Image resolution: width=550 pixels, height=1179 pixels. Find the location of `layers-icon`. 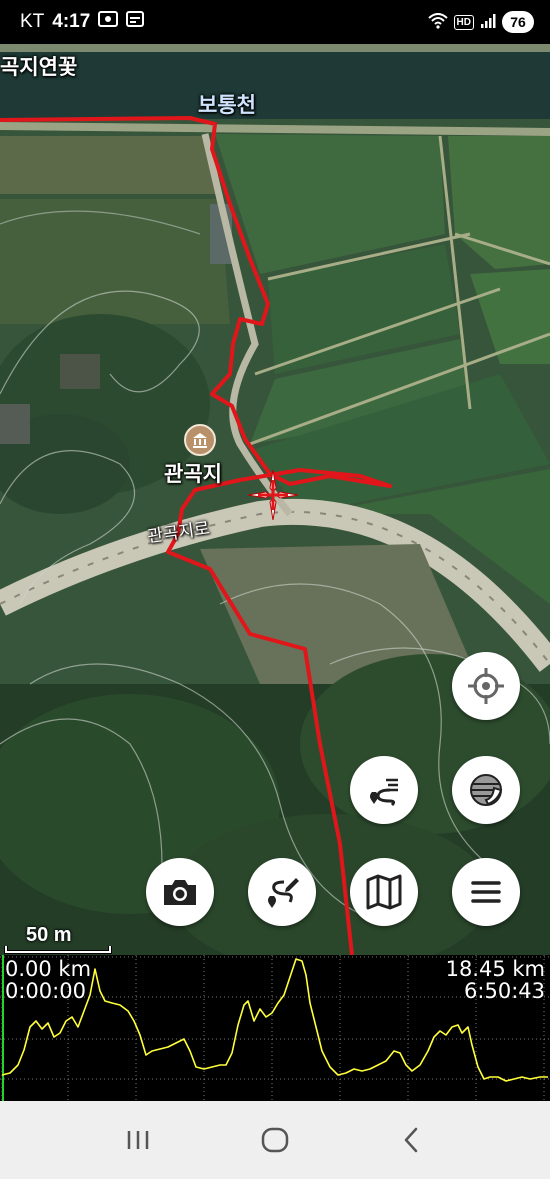

layers-icon is located at coordinates (486, 790).